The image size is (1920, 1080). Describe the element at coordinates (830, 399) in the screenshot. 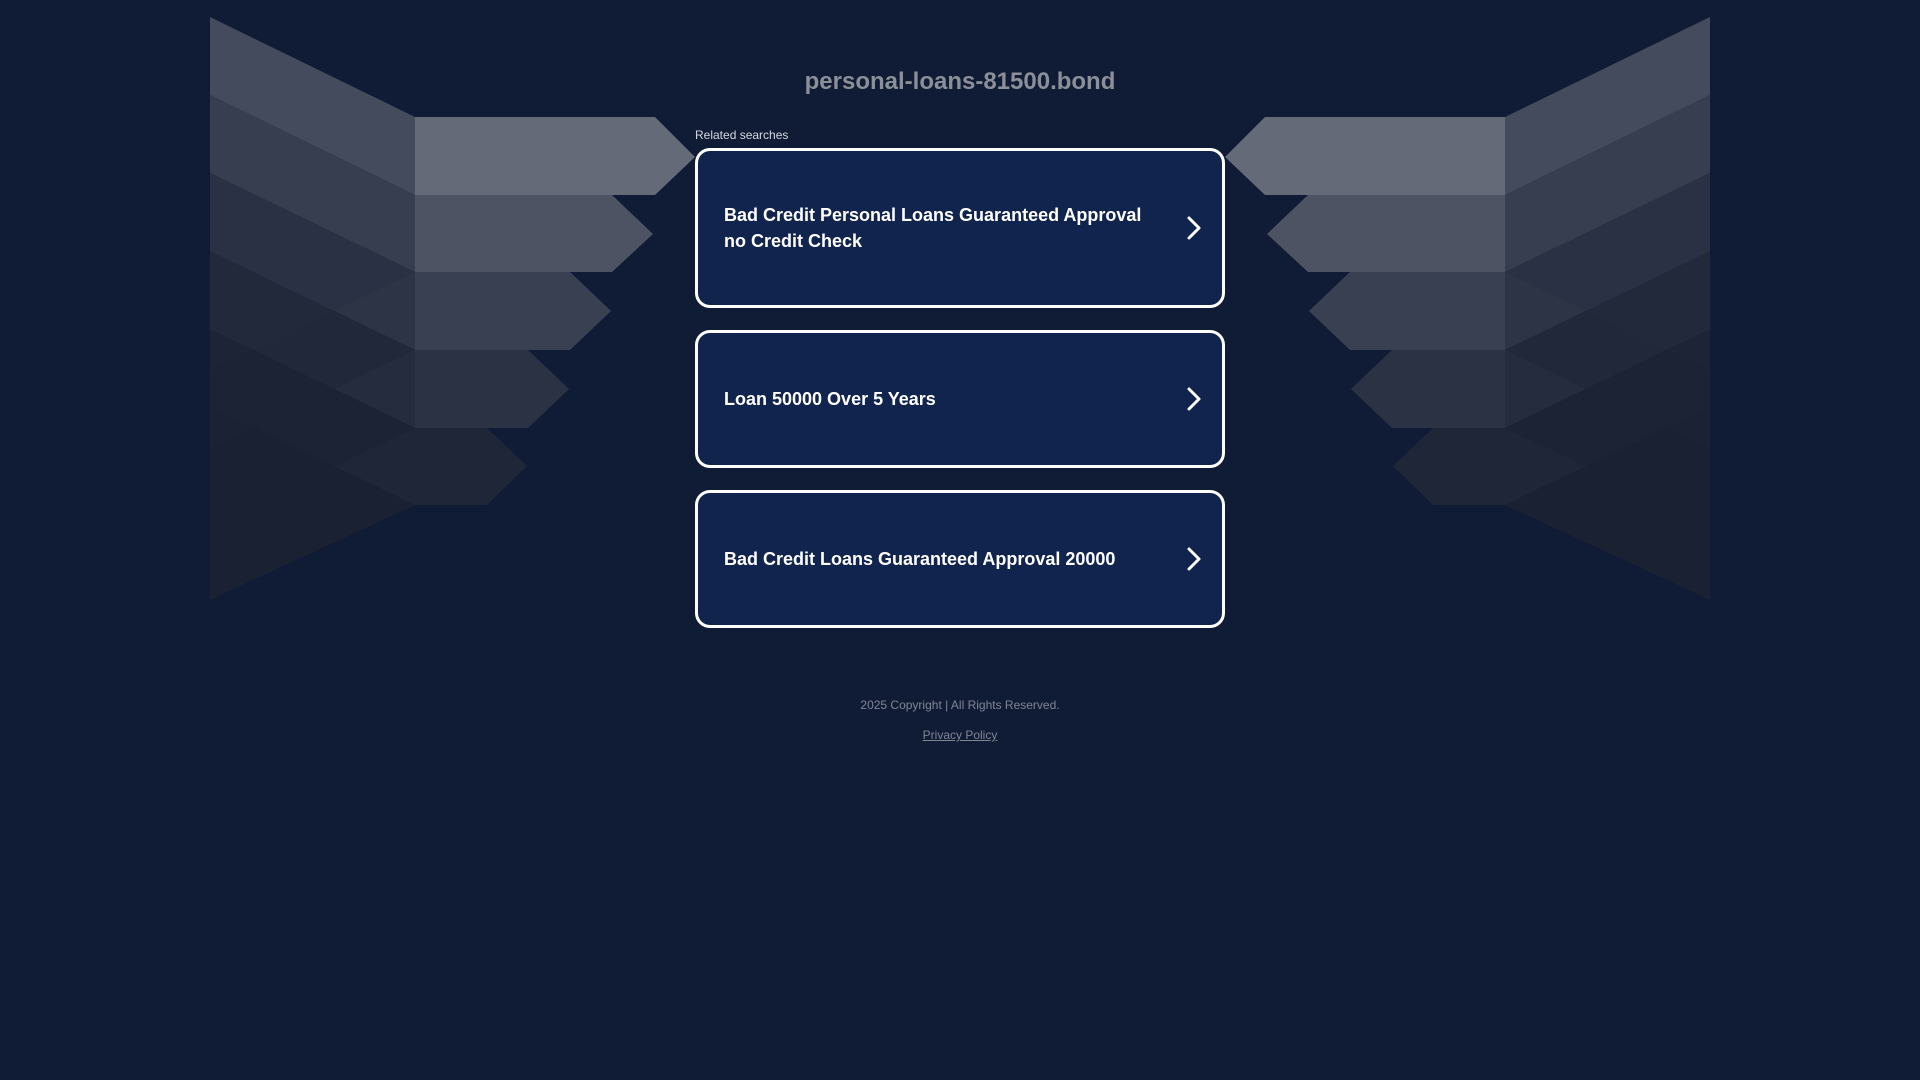

I see `related-search-label: Loan 50000 Over 5 Years` at that location.